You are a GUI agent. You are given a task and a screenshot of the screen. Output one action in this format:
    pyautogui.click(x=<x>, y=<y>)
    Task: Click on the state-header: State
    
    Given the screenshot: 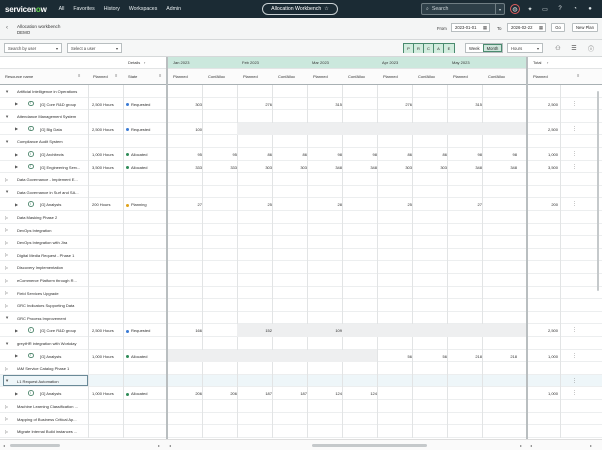 What is the action you would take?
    pyautogui.click(x=132, y=76)
    